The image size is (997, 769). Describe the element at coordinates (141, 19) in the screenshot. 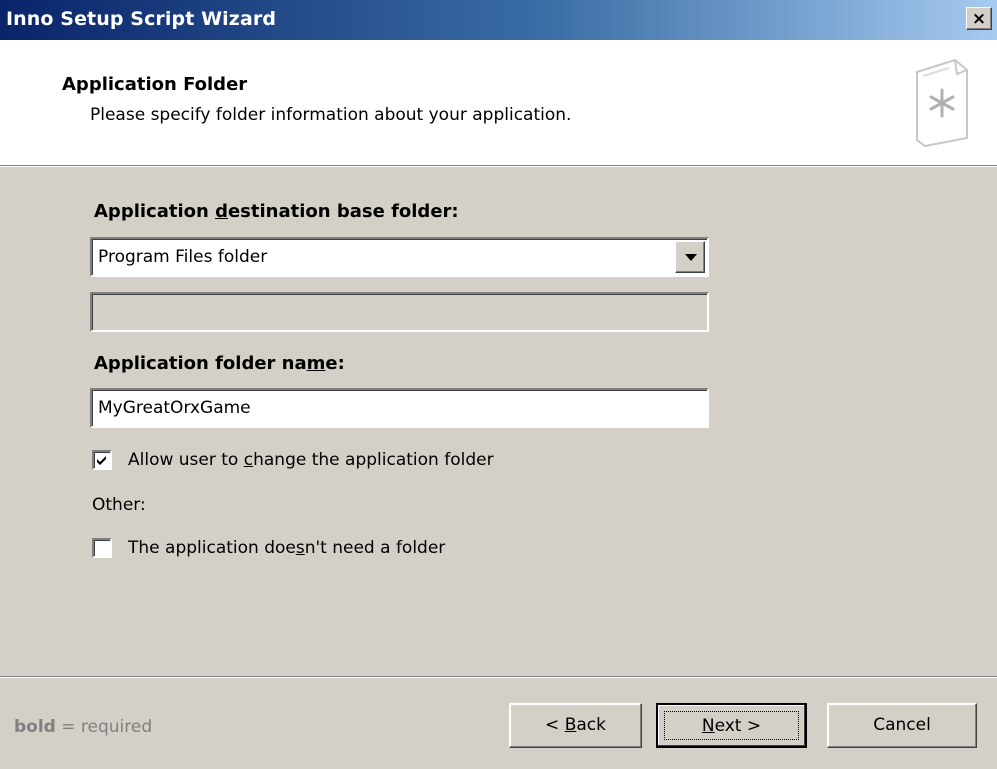

I see `window-title: Inno Setup Script Wizard` at that location.